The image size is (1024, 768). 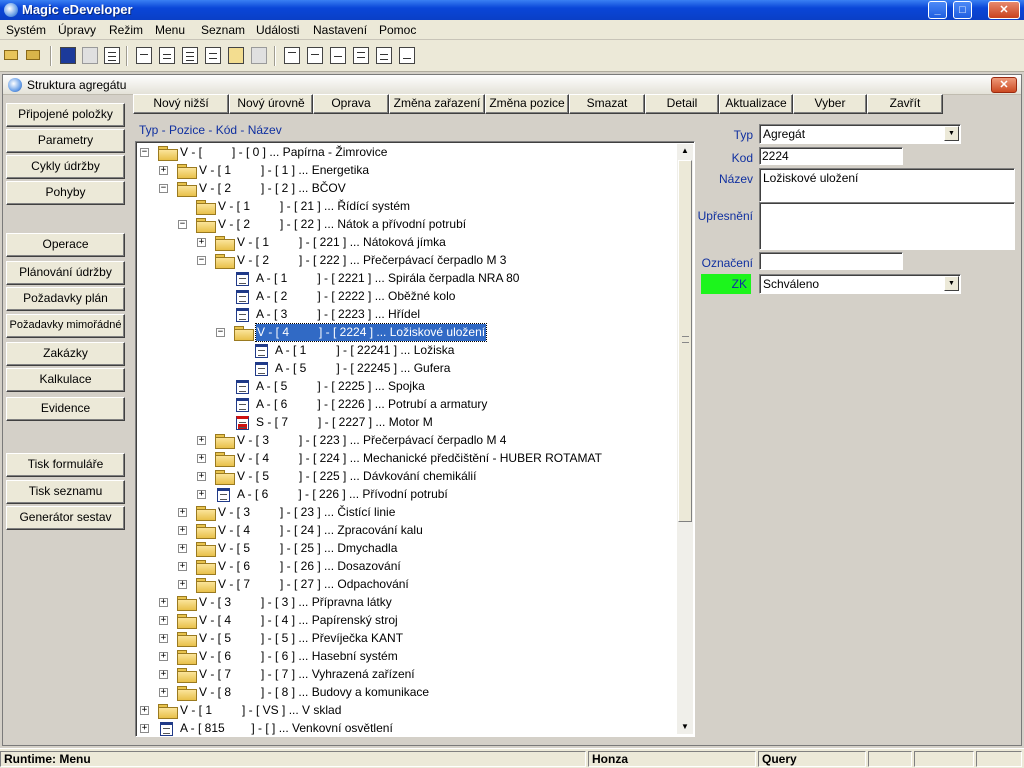 What do you see at coordinates (112, 55) in the screenshot?
I see `document-icon` at bounding box center [112, 55].